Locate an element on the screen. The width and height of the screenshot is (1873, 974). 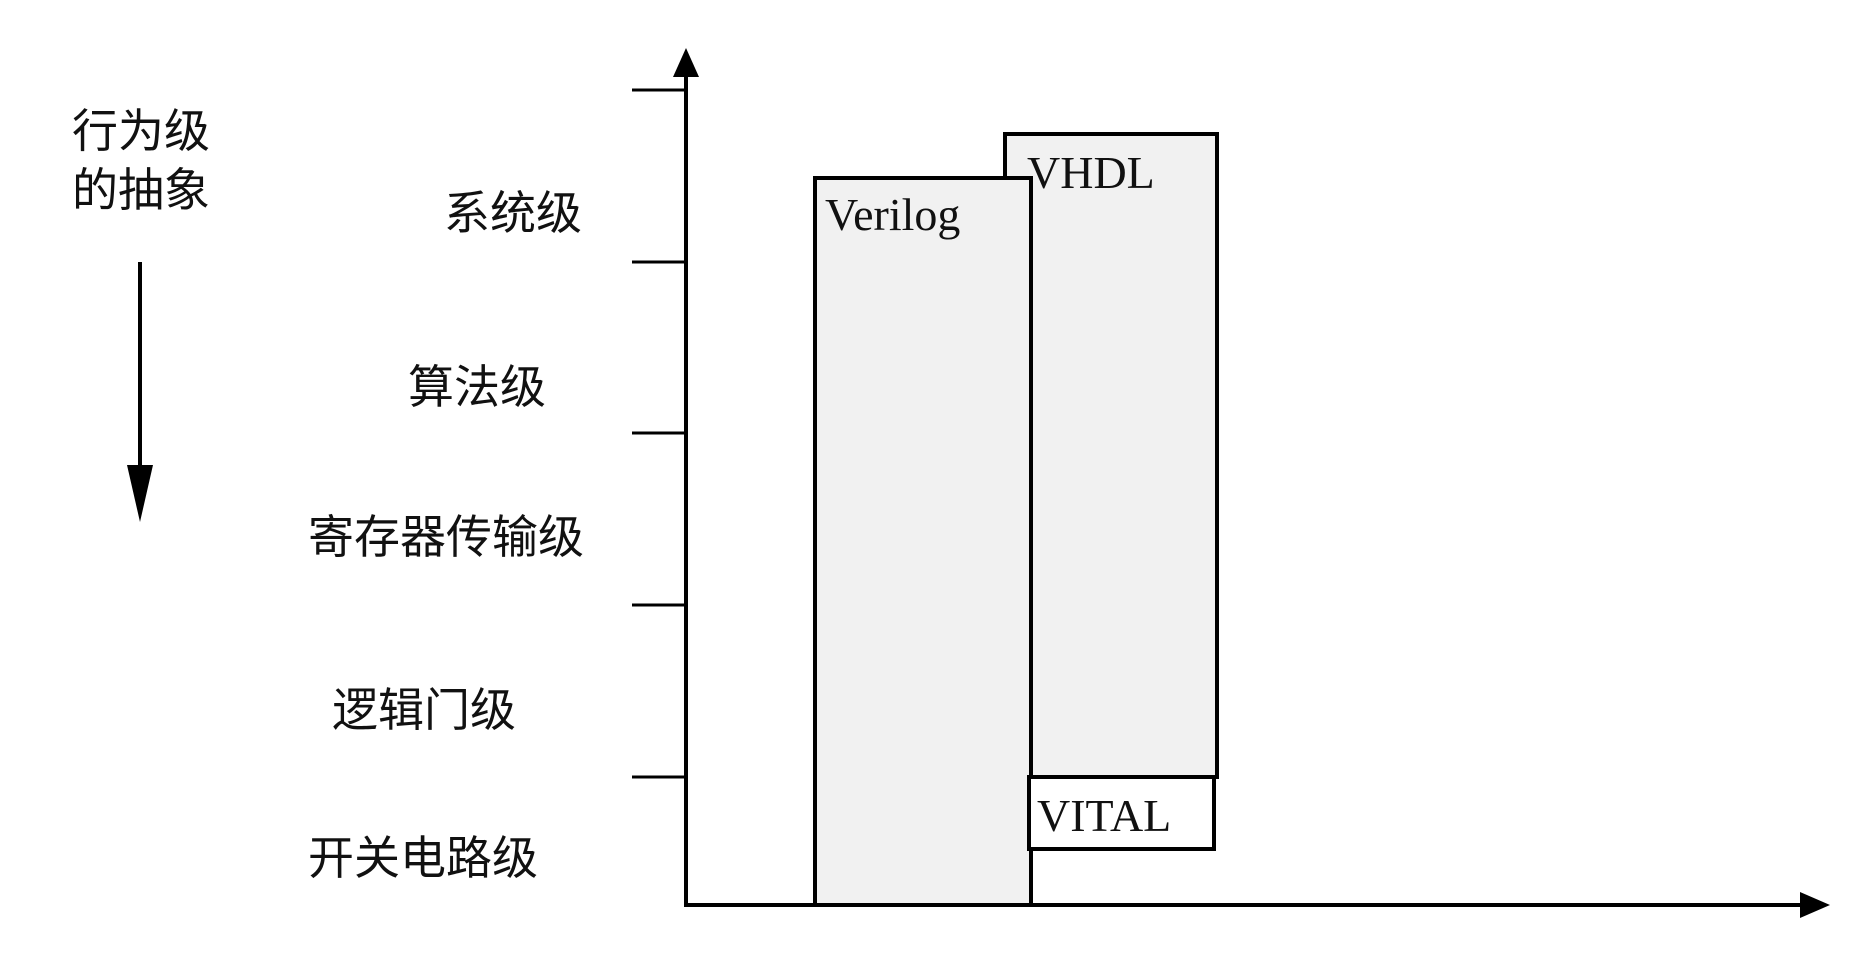
caption-line-1: 行为级 is located at coordinates (141, 131).